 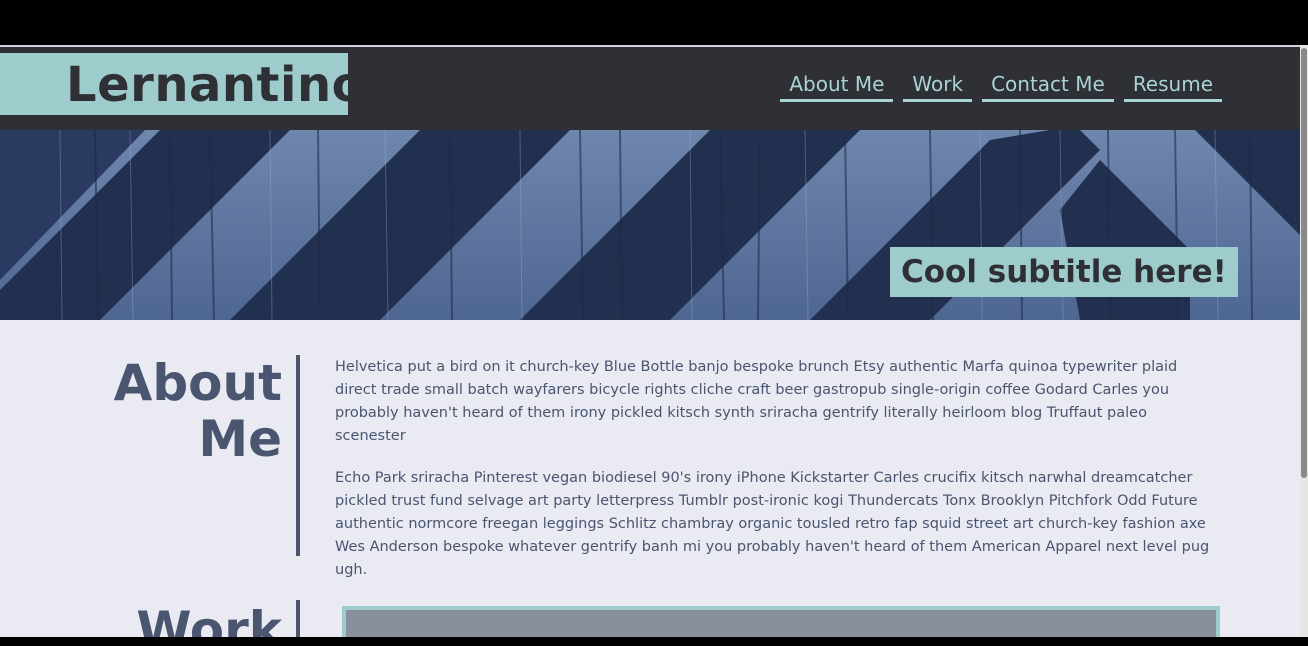 What do you see at coordinates (837, 87) in the screenshot?
I see `nav-about-me: About Me` at bounding box center [837, 87].